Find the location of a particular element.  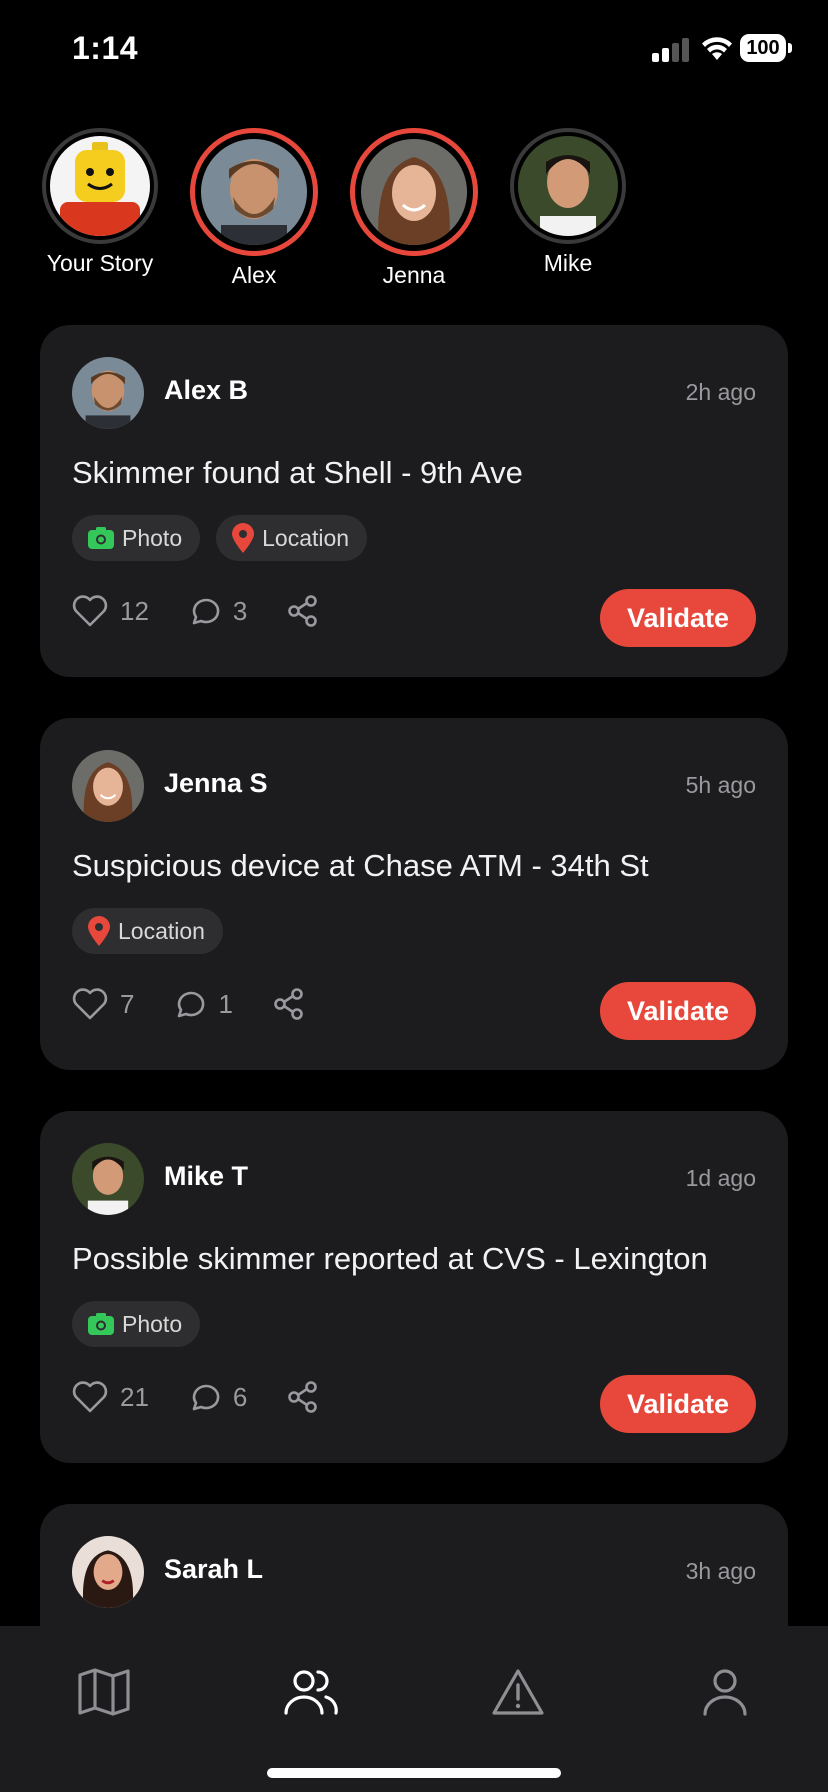

comment-button: 6 is located at coordinates (218, 1397).